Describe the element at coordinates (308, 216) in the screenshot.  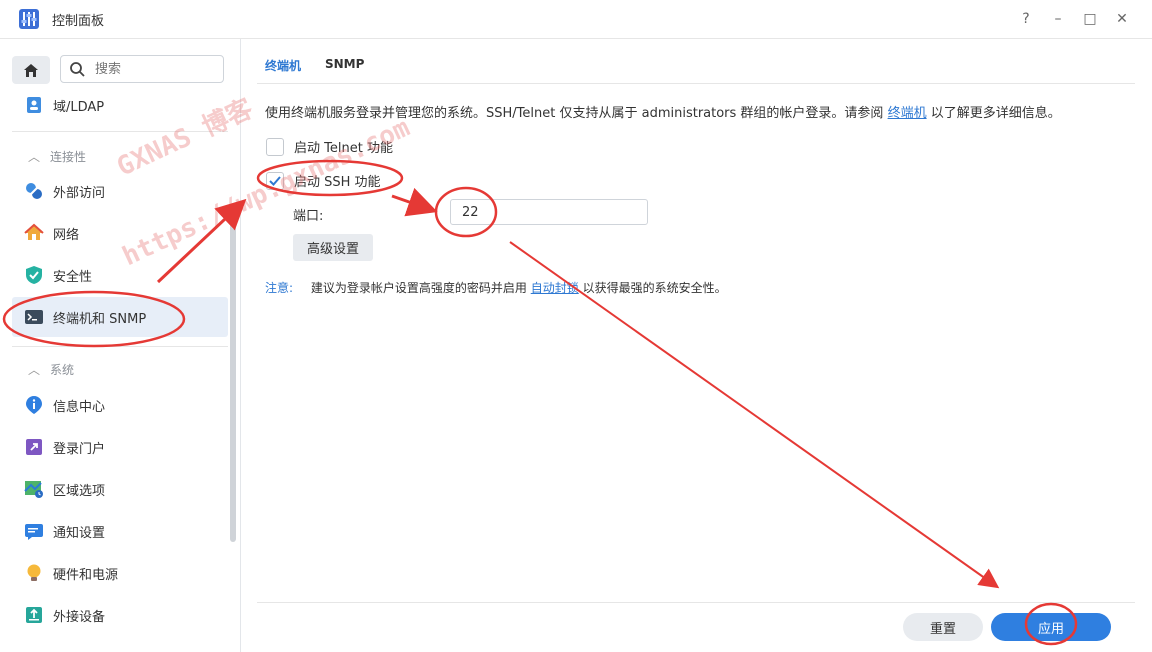
I see `port-label: 端口:` at that location.